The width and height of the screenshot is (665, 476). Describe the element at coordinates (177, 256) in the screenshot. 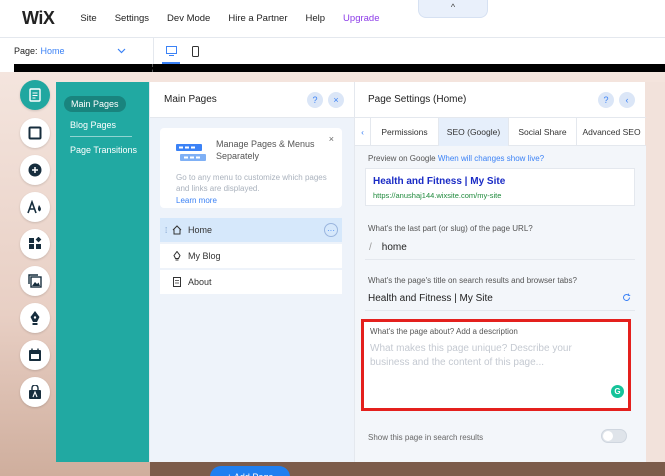

I see `blog-page-icon` at that location.